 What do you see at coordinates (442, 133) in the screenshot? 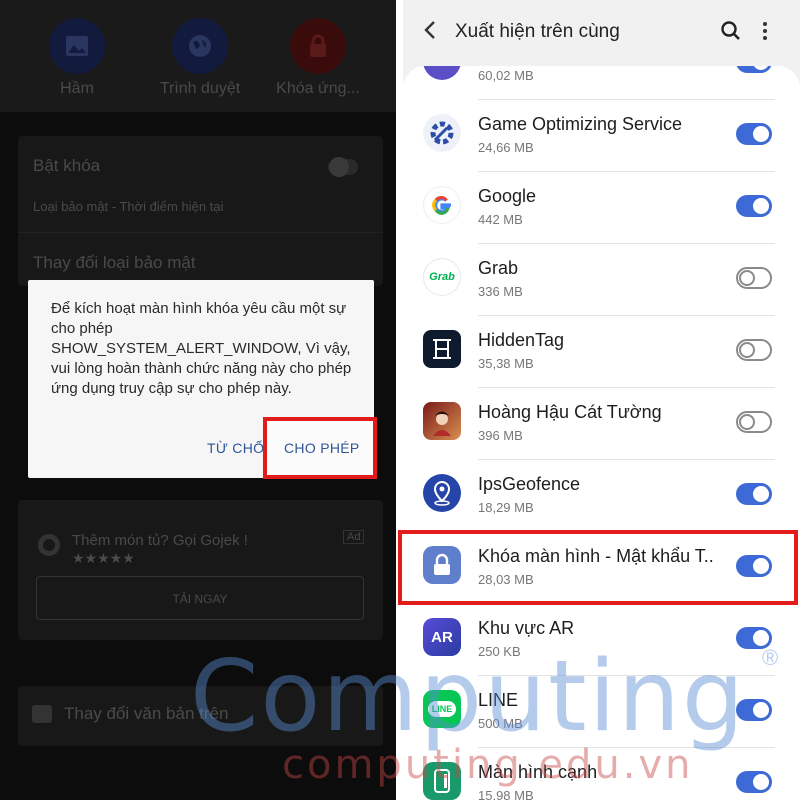
I see `game-optimizing-icon` at bounding box center [442, 133].